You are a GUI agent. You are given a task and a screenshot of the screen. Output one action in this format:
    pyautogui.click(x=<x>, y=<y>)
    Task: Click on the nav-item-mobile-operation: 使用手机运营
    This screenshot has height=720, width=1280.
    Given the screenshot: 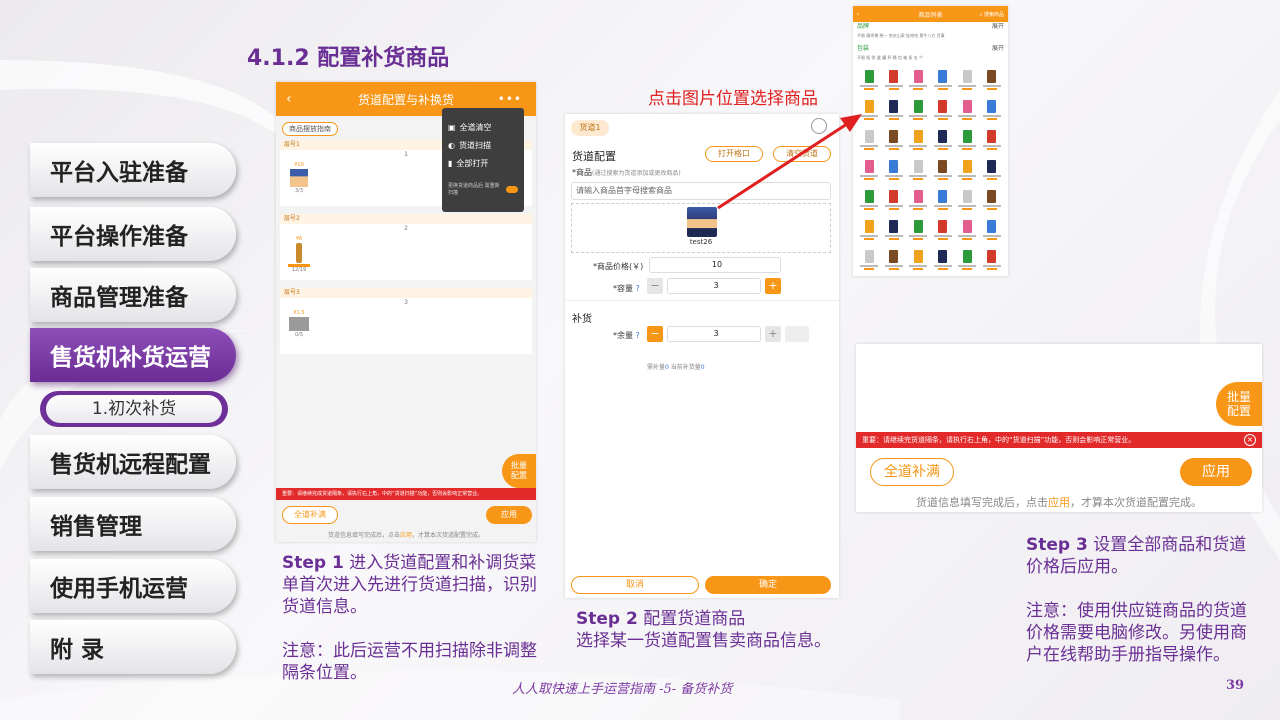 What is the action you would take?
    pyautogui.click(x=133, y=586)
    